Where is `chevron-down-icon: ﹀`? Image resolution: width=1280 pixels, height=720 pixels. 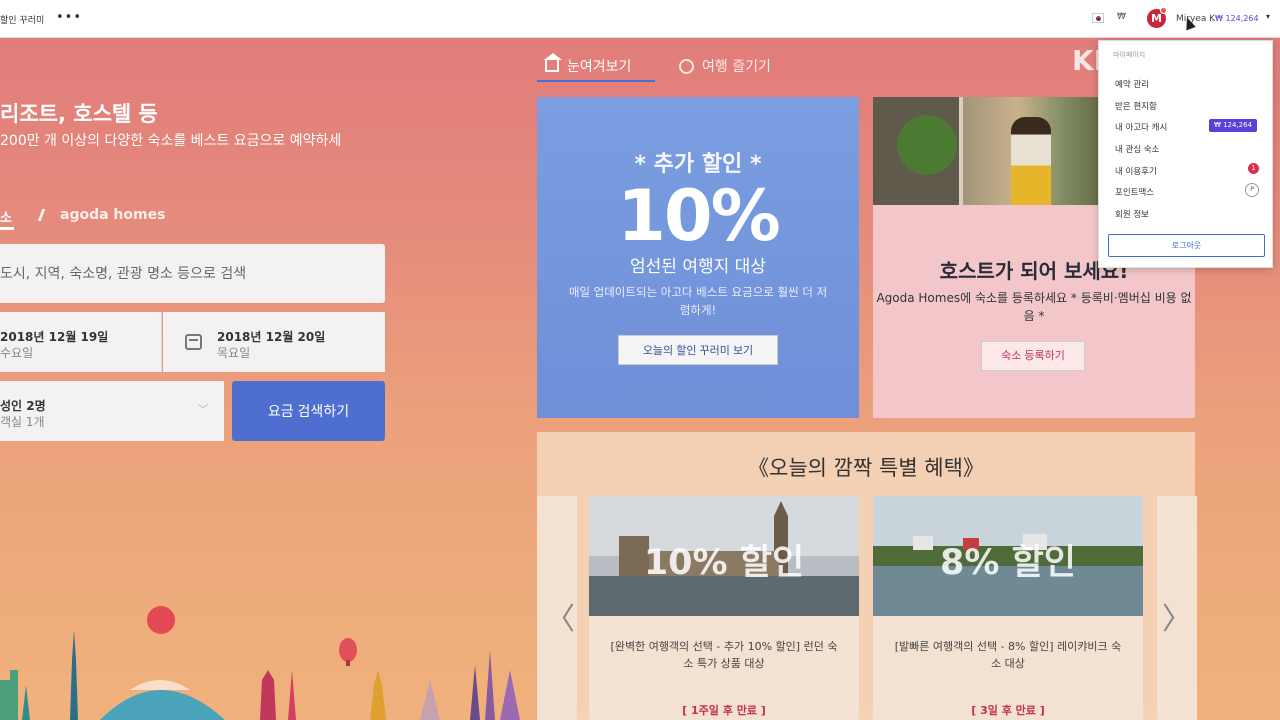
chevron-down-icon: ﹀ is located at coordinates (203, 410).